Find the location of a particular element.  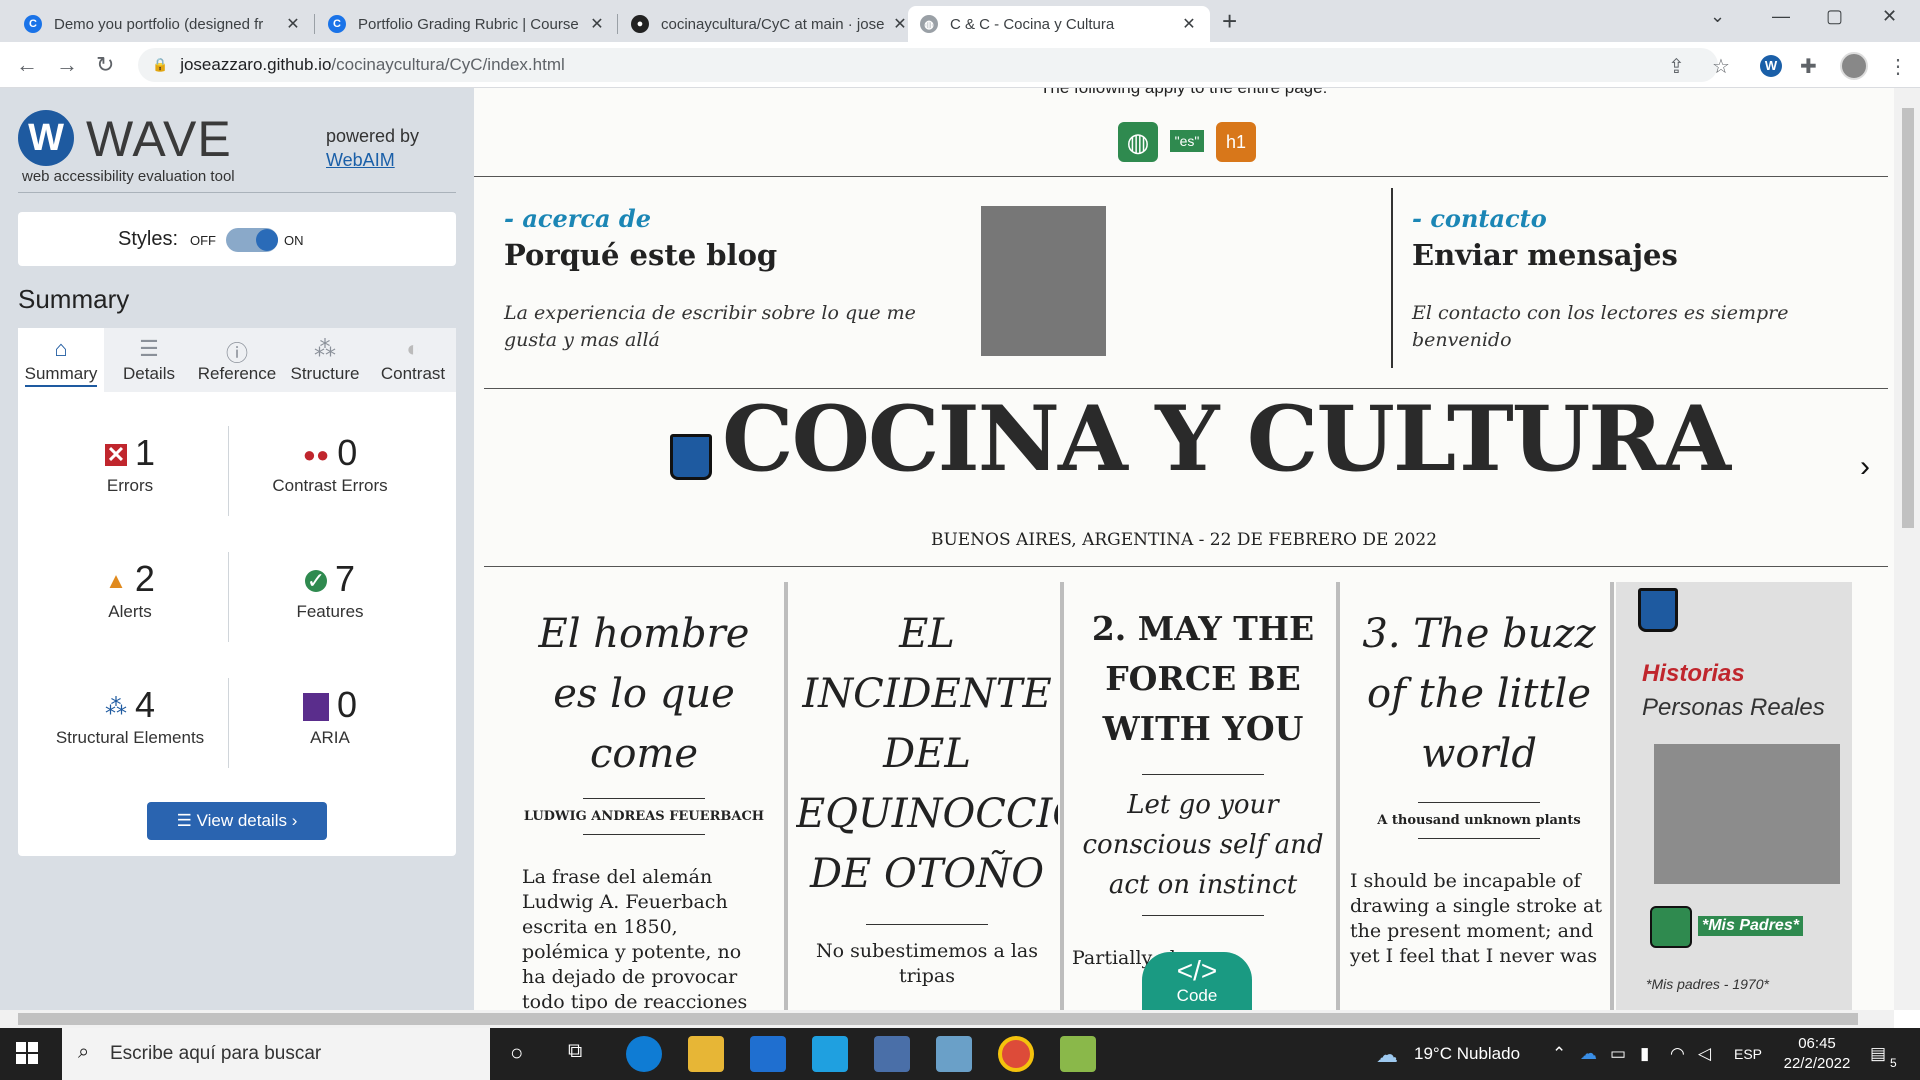

clock: 06:45 22/2/2022 is located at coordinates (1817, 1054).